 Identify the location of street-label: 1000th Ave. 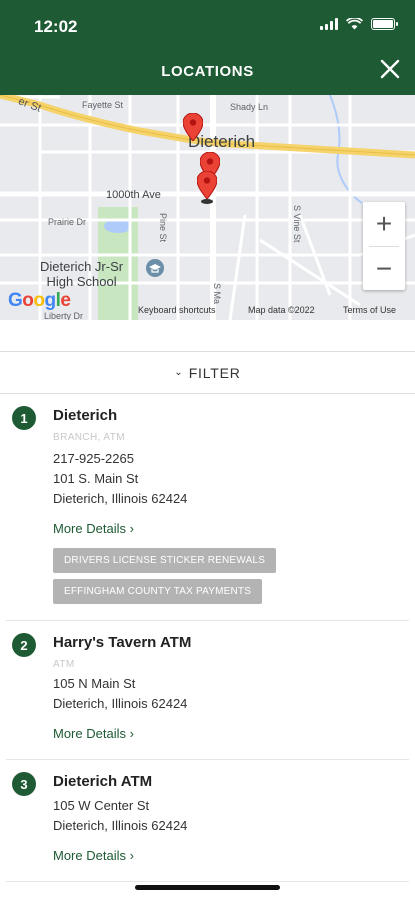
(133, 195).